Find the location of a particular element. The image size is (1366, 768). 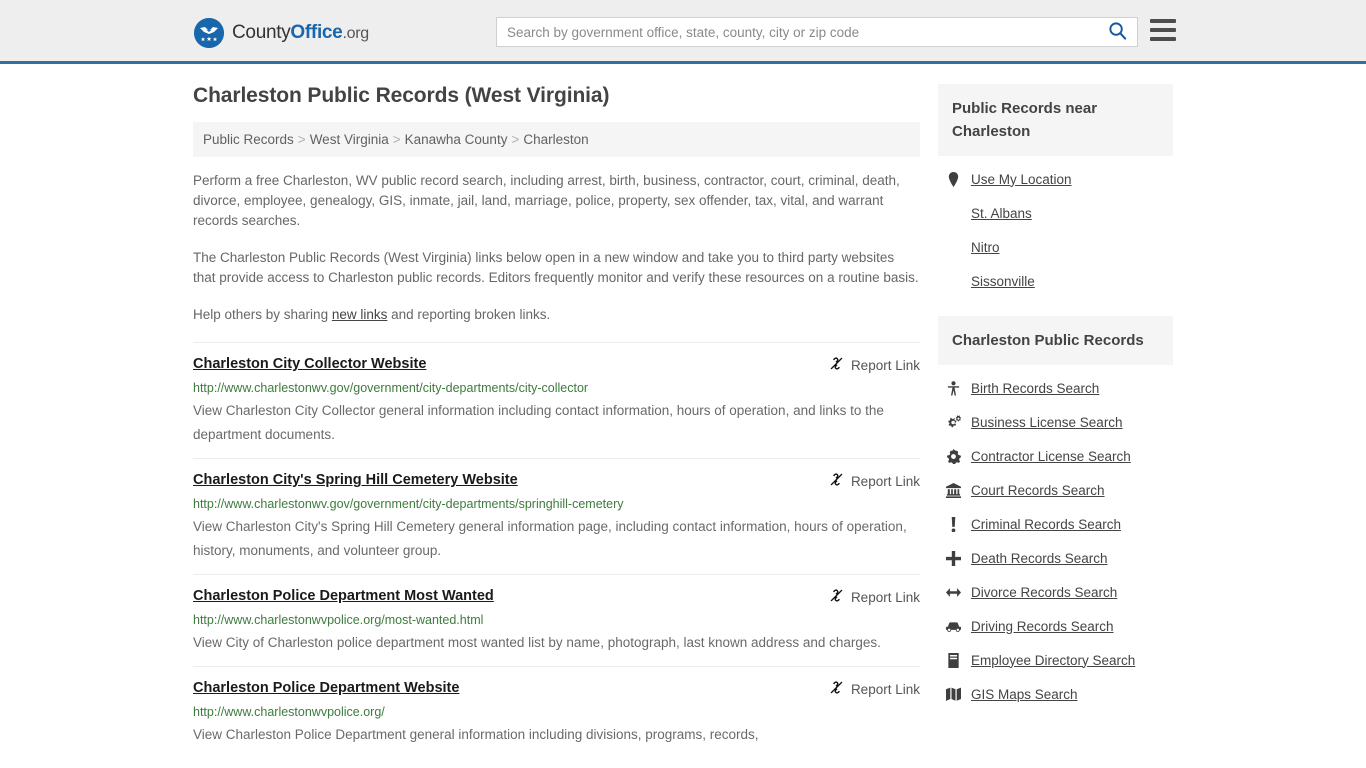

hamburger-menu-button is located at coordinates (1163, 30).